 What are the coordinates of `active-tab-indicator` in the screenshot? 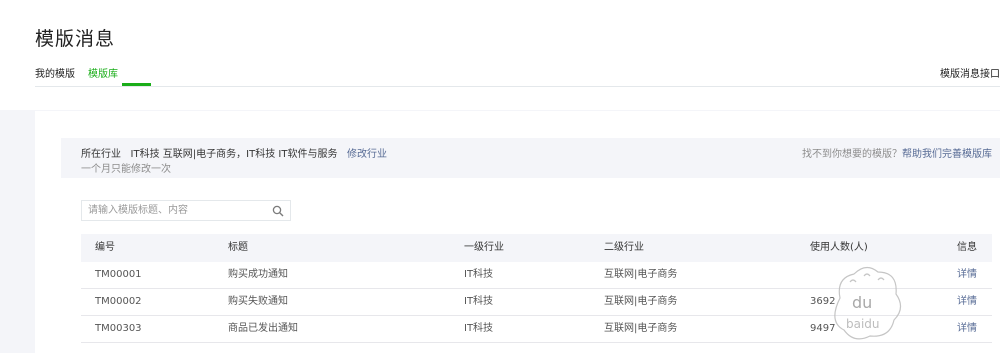 It's located at (136, 84).